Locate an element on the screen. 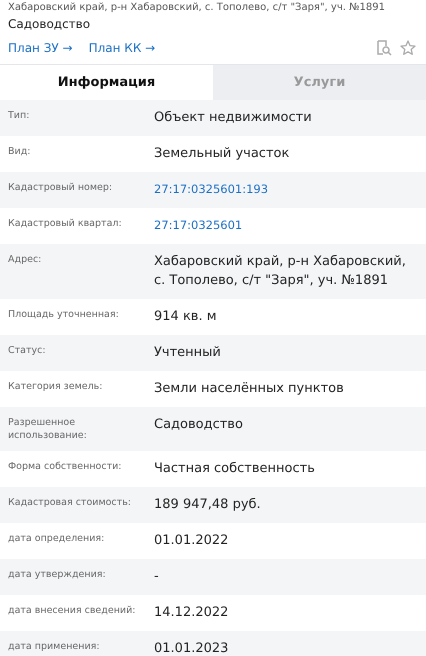 The height and width of the screenshot is (656, 426). plan-link: План ЗУ → is located at coordinates (40, 48).